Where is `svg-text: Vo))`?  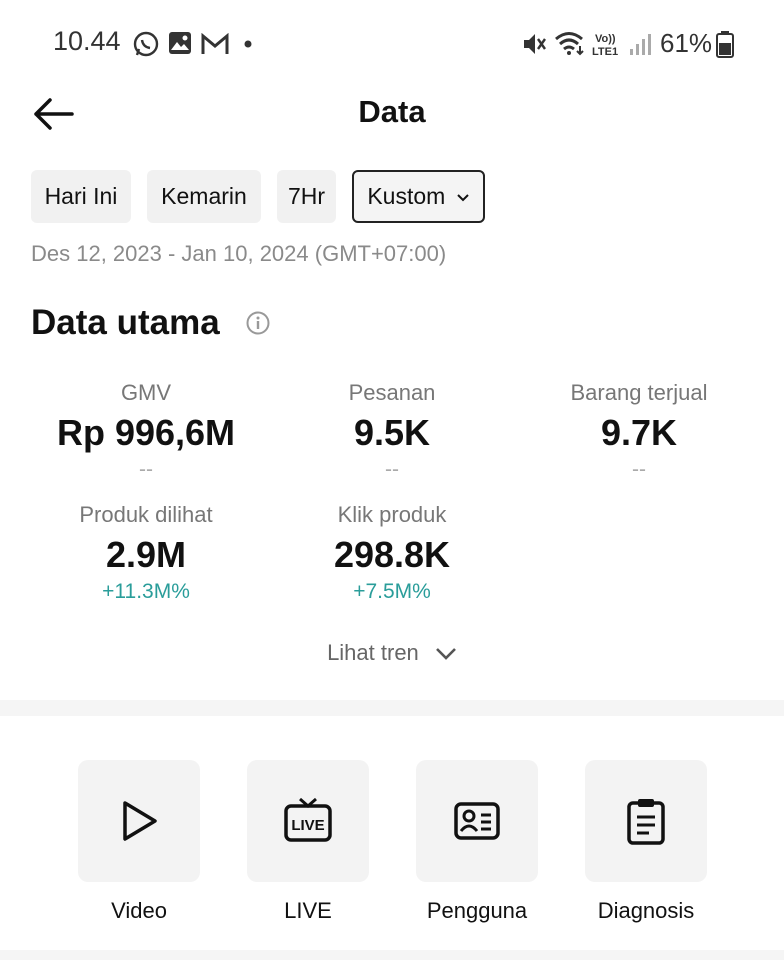
svg-text: Vo)) is located at coordinates (605, 39).